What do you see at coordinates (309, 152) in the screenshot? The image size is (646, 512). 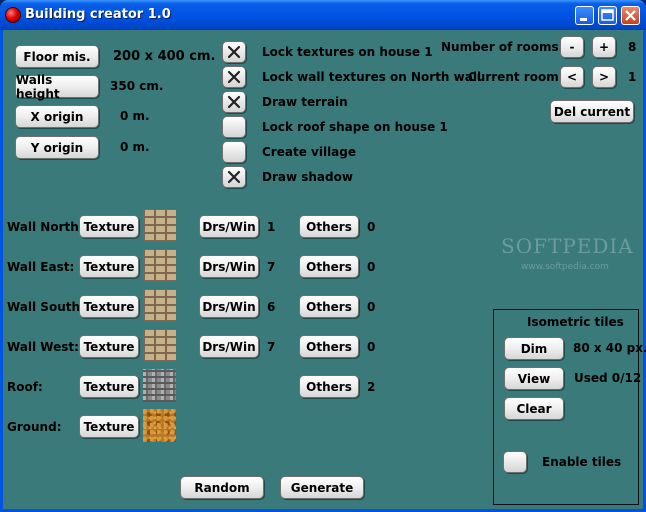 I see `option-label: Create village` at bounding box center [309, 152].